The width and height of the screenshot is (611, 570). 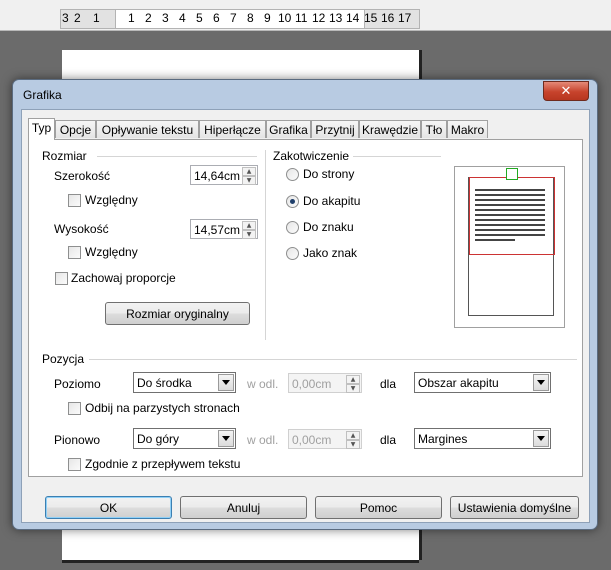 I want to click on v-by-spinbox: 0,00cm ▲ ▼, so click(x=325, y=439).